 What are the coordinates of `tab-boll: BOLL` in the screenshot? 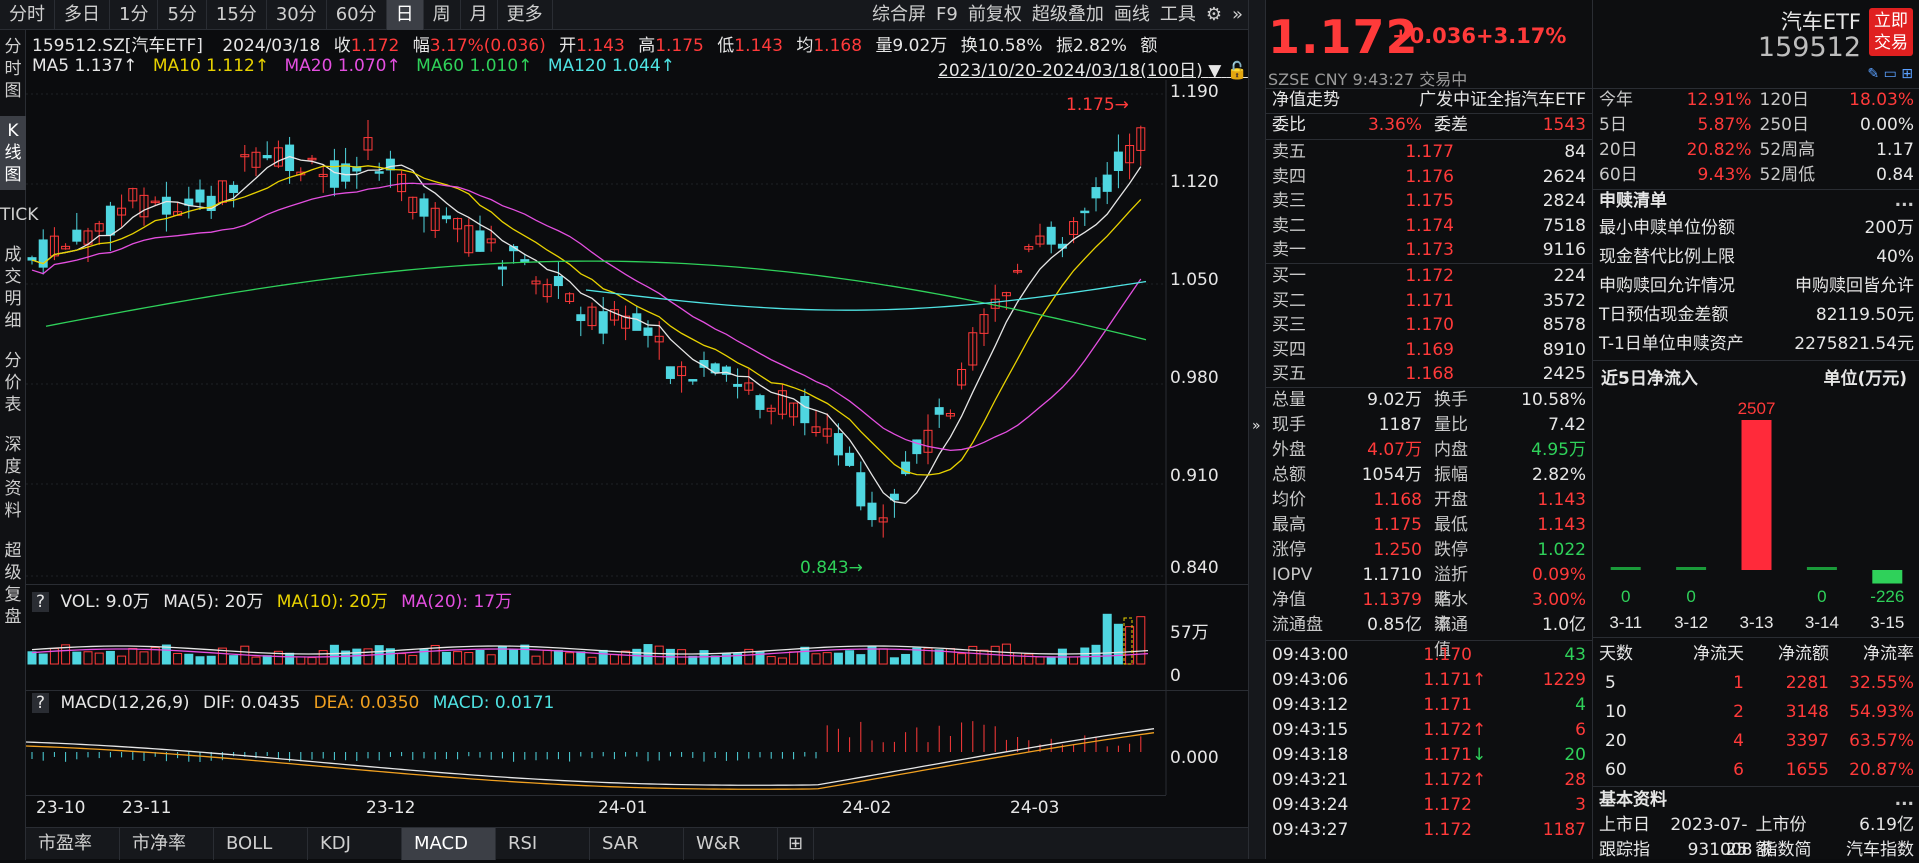 It's located at (261, 843).